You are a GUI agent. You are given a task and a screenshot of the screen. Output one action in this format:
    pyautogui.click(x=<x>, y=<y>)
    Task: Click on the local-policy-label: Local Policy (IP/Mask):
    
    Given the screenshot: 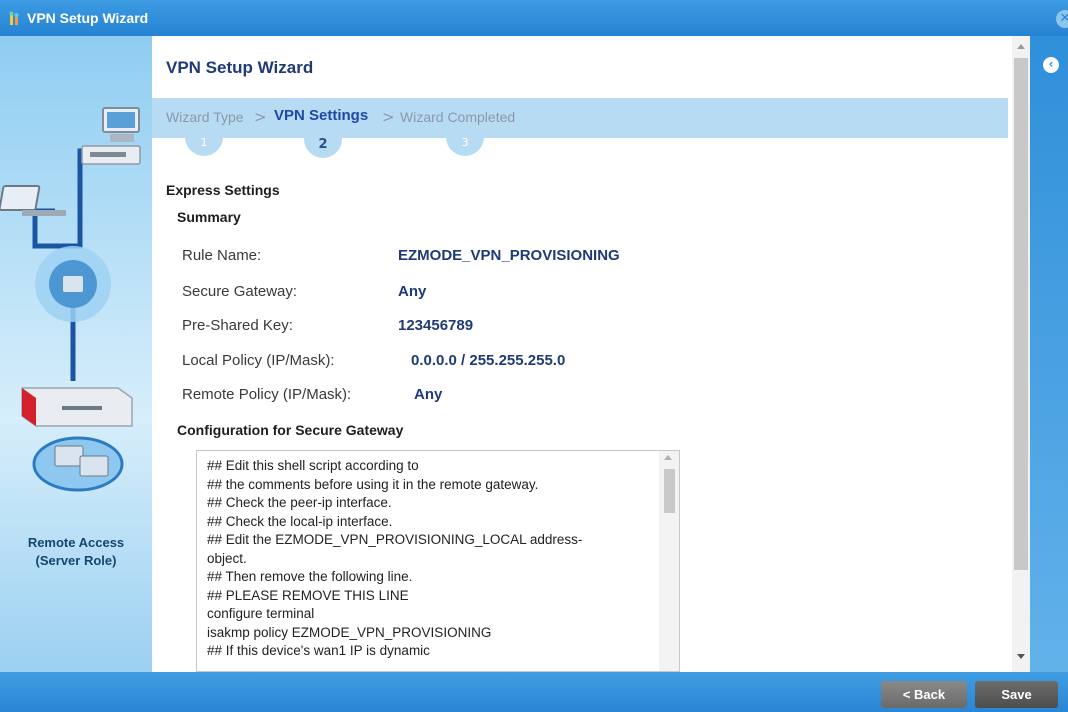 What is the action you would take?
    pyautogui.click(x=258, y=360)
    